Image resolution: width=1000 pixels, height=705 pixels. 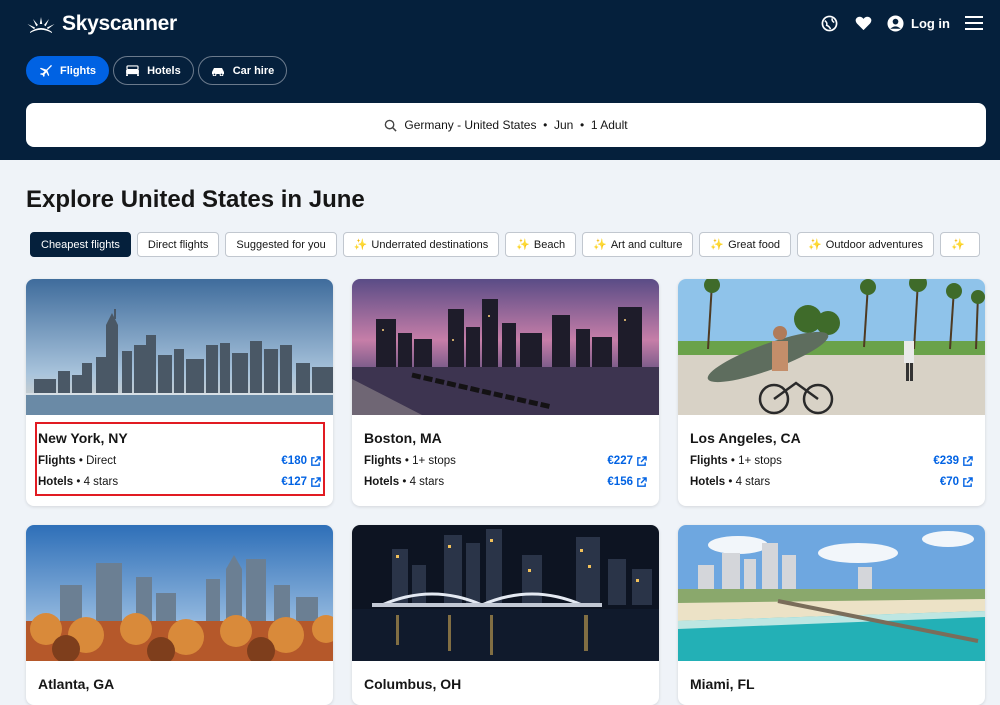 What do you see at coordinates (119, 23) in the screenshot?
I see `brand-name: Skyscanner` at bounding box center [119, 23].